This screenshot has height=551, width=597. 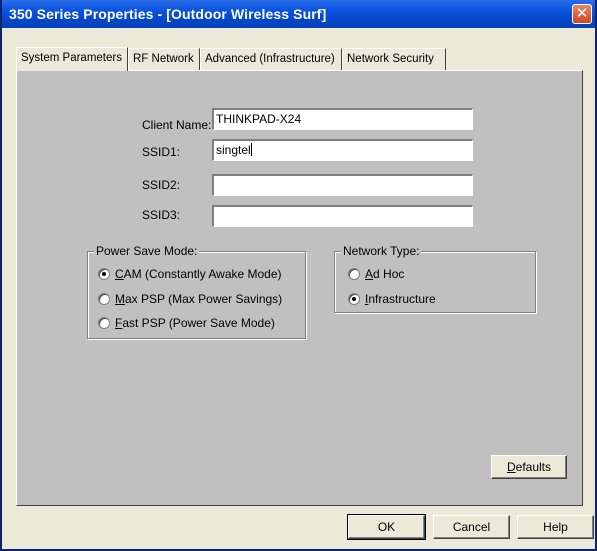 I want to click on tab-advanced-infrastructure: Advanced (Infrastructure), so click(x=271, y=59).